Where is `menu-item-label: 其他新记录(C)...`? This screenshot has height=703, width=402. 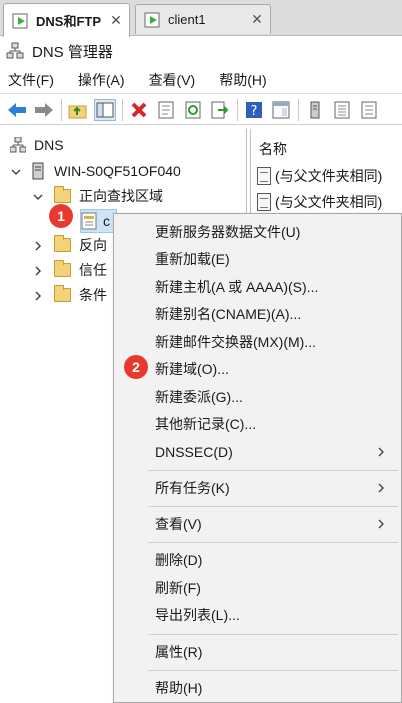
menu-item-label: 其他新记录(C)... is located at coordinates (206, 424).